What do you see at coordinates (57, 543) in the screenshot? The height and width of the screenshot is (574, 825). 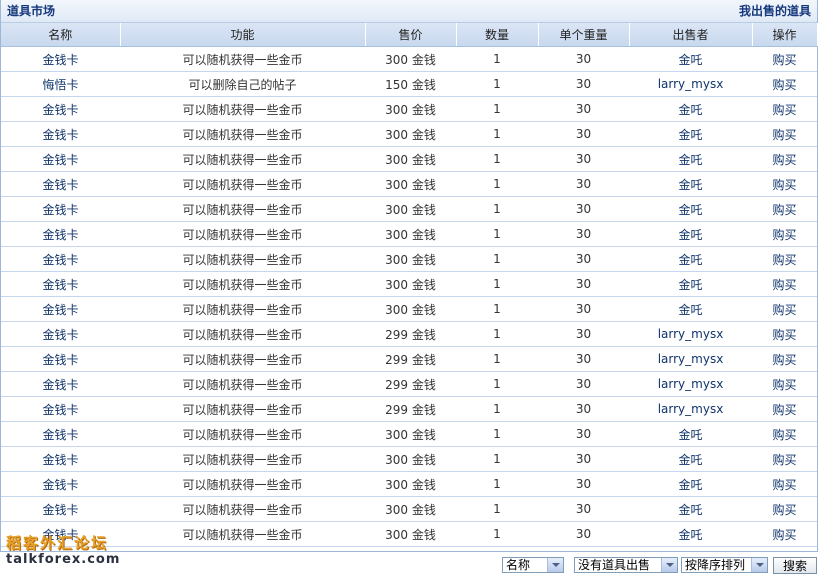 I see `watermark-cn: 稻客外汇论坛` at bounding box center [57, 543].